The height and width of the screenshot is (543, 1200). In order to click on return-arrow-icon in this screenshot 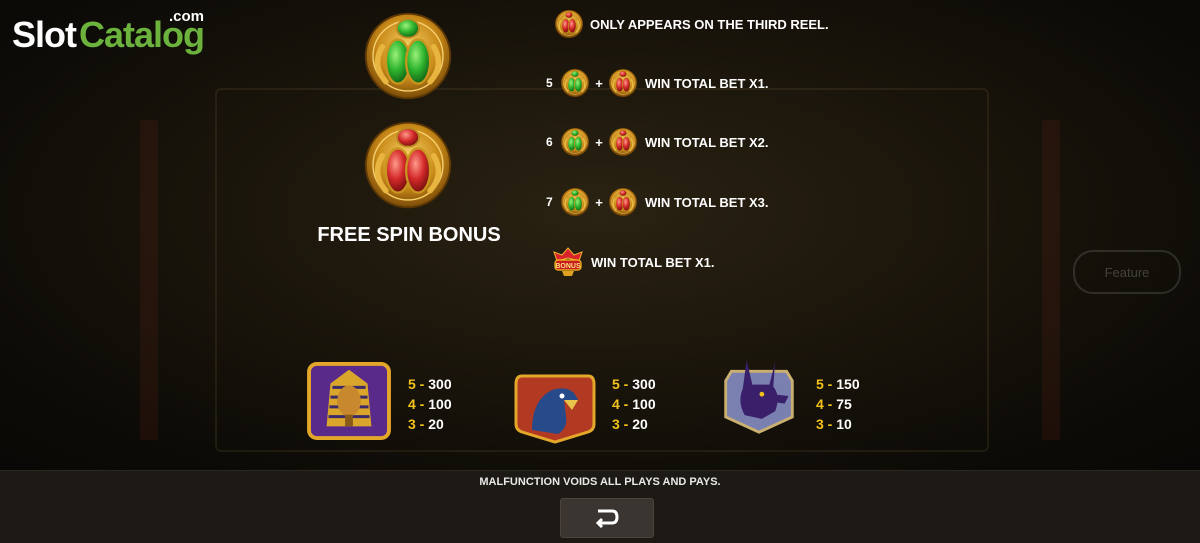, I will do `click(607, 518)`.